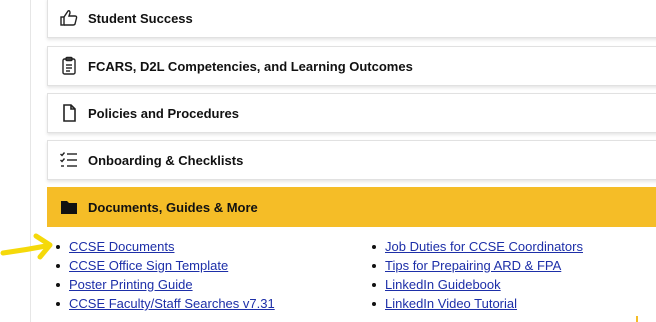  Describe the element at coordinates (148, 265) in the screenshot. I see `link-office-sign-template: CCSE Office Sign Template` at that location.